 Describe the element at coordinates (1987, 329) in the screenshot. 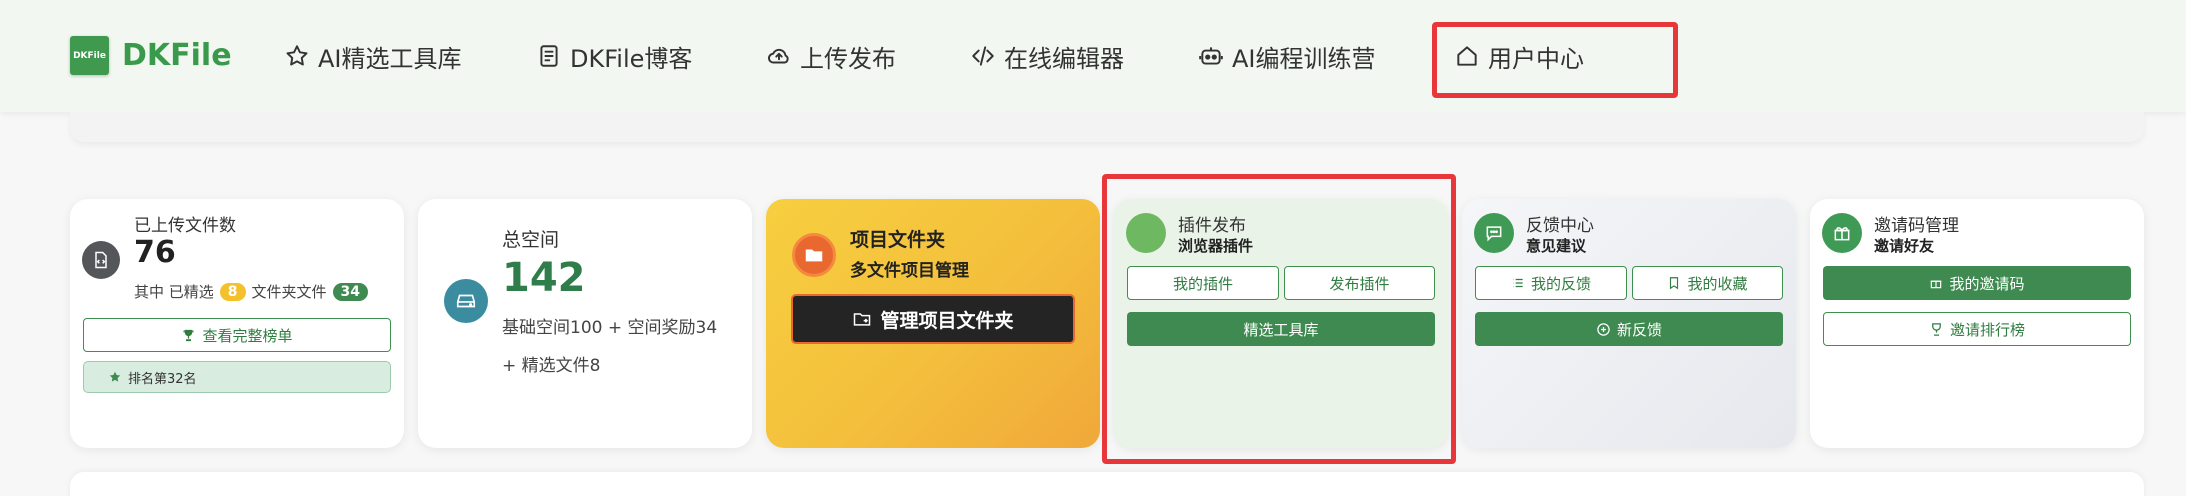

I see `invite-ranking-label: 邀请排行榜` at that location.